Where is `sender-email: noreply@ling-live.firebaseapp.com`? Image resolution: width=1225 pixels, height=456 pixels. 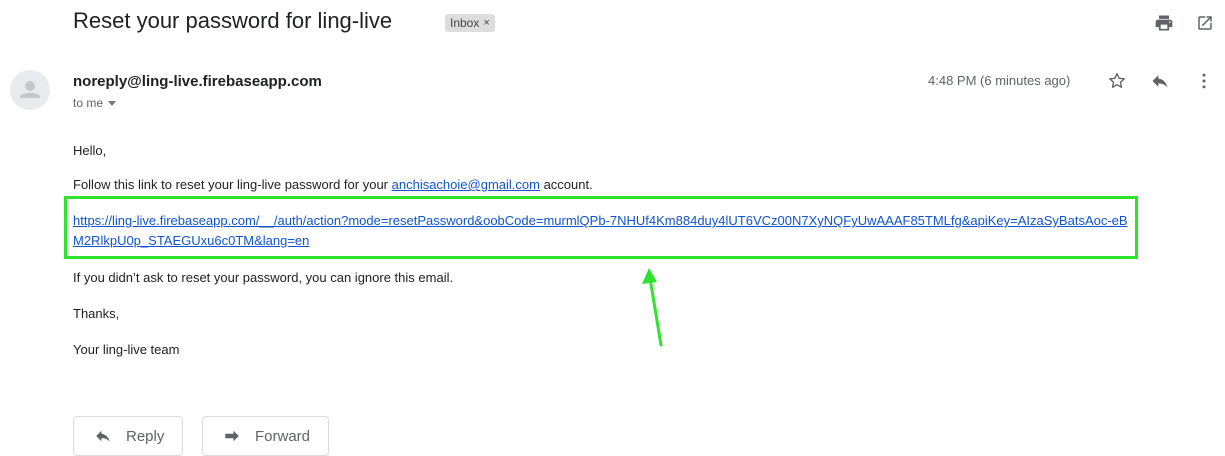 sender-email: noreply@ling-live.firebaseapp.com is located at coordinates (197, 81).